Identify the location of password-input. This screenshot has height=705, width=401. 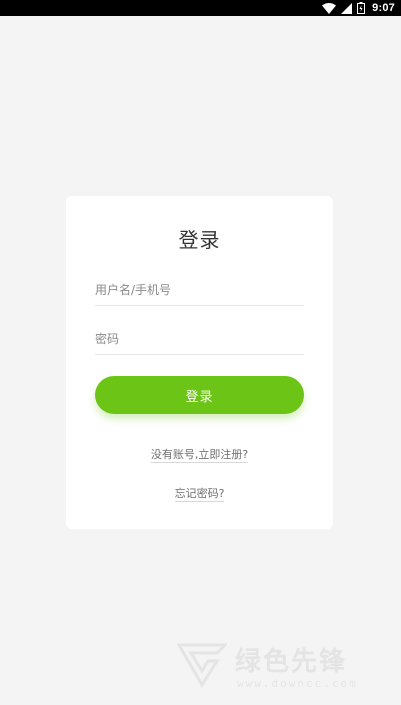
(199, 341).